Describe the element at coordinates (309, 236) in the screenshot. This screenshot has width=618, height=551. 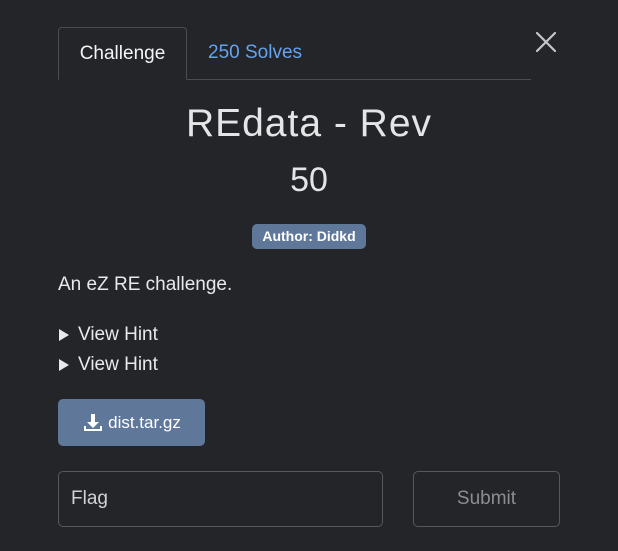
I see `author-badge: Author: Didkd` at that location.